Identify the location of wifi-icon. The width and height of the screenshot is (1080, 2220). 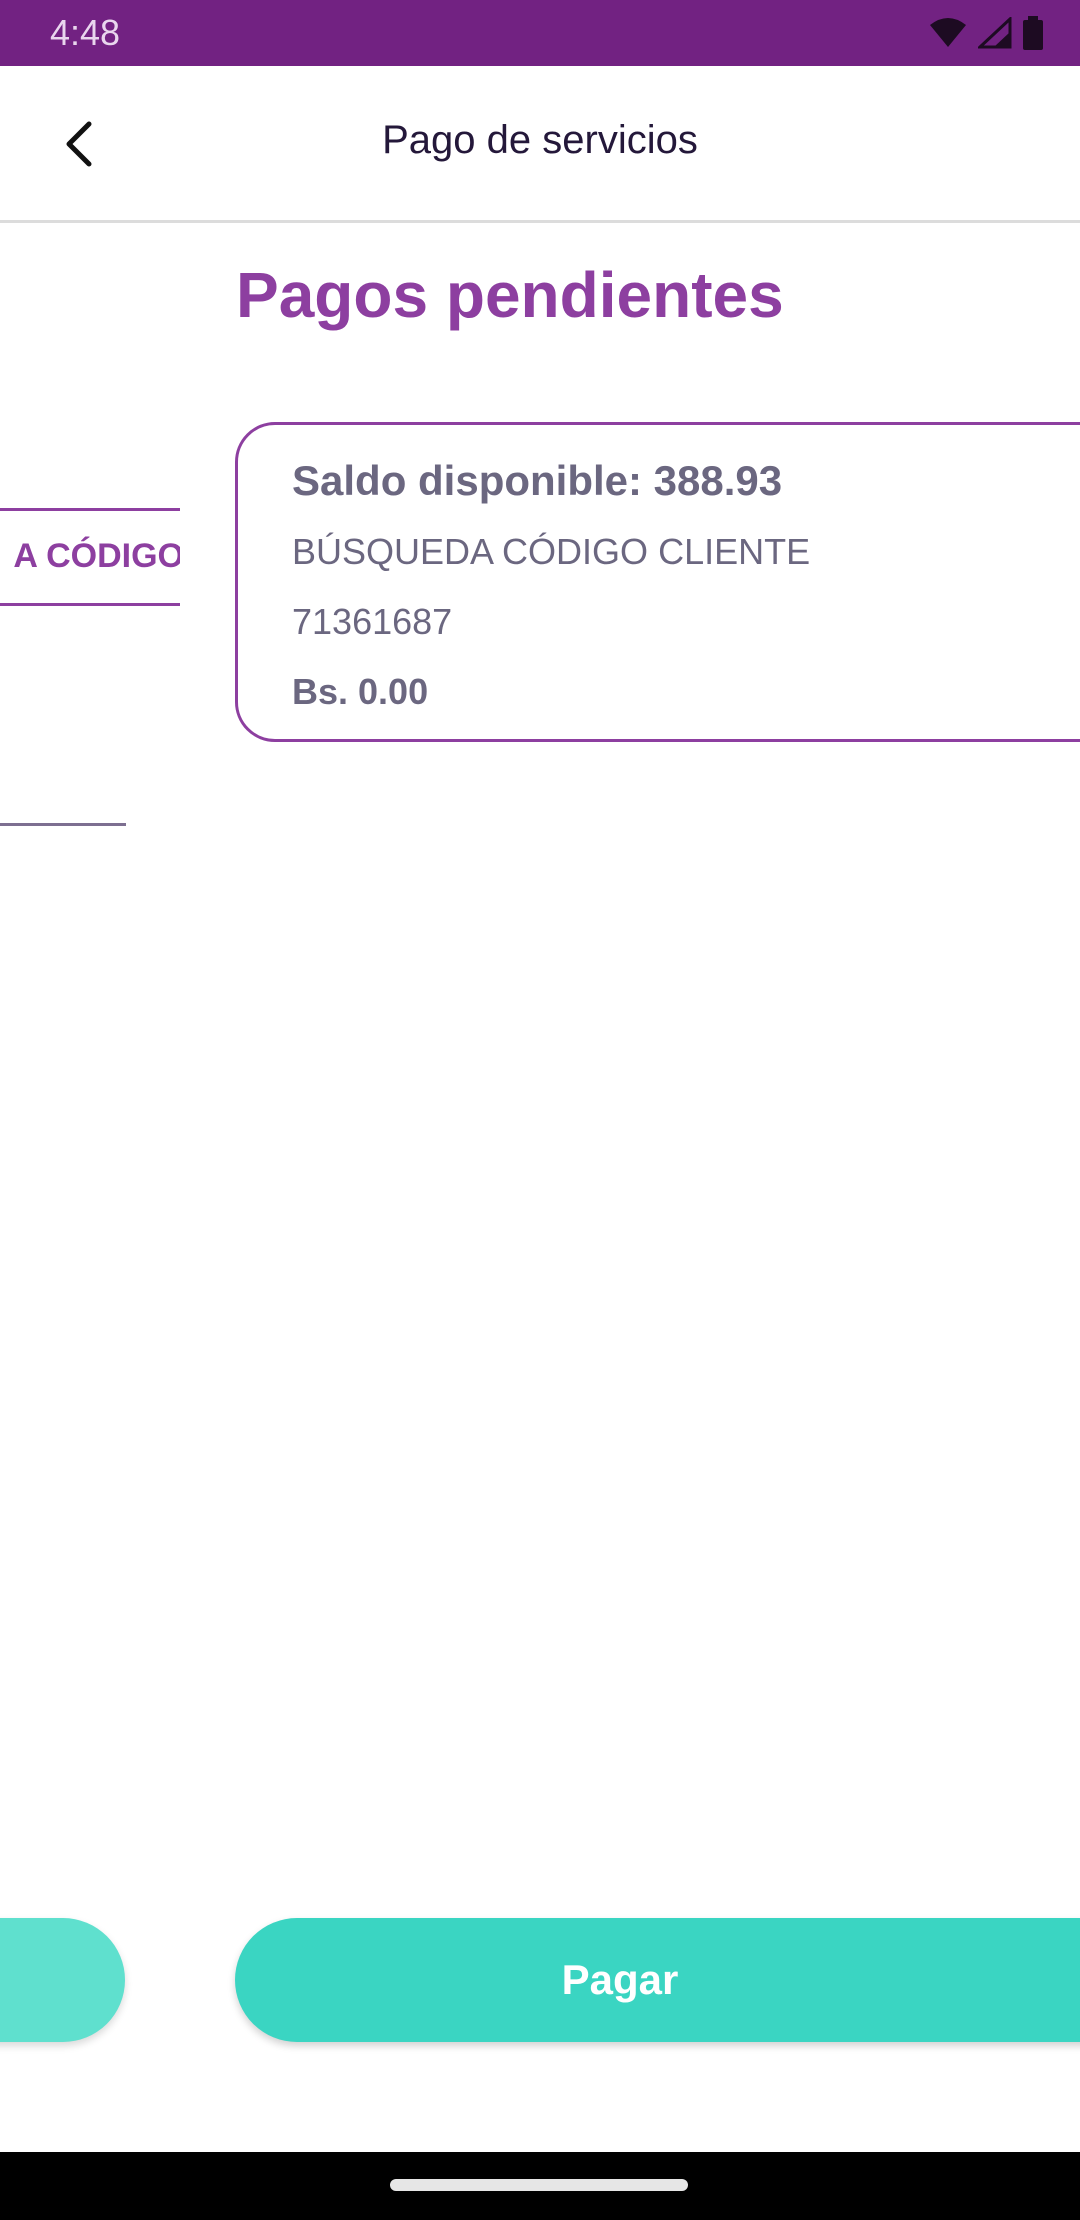
(948, 32).